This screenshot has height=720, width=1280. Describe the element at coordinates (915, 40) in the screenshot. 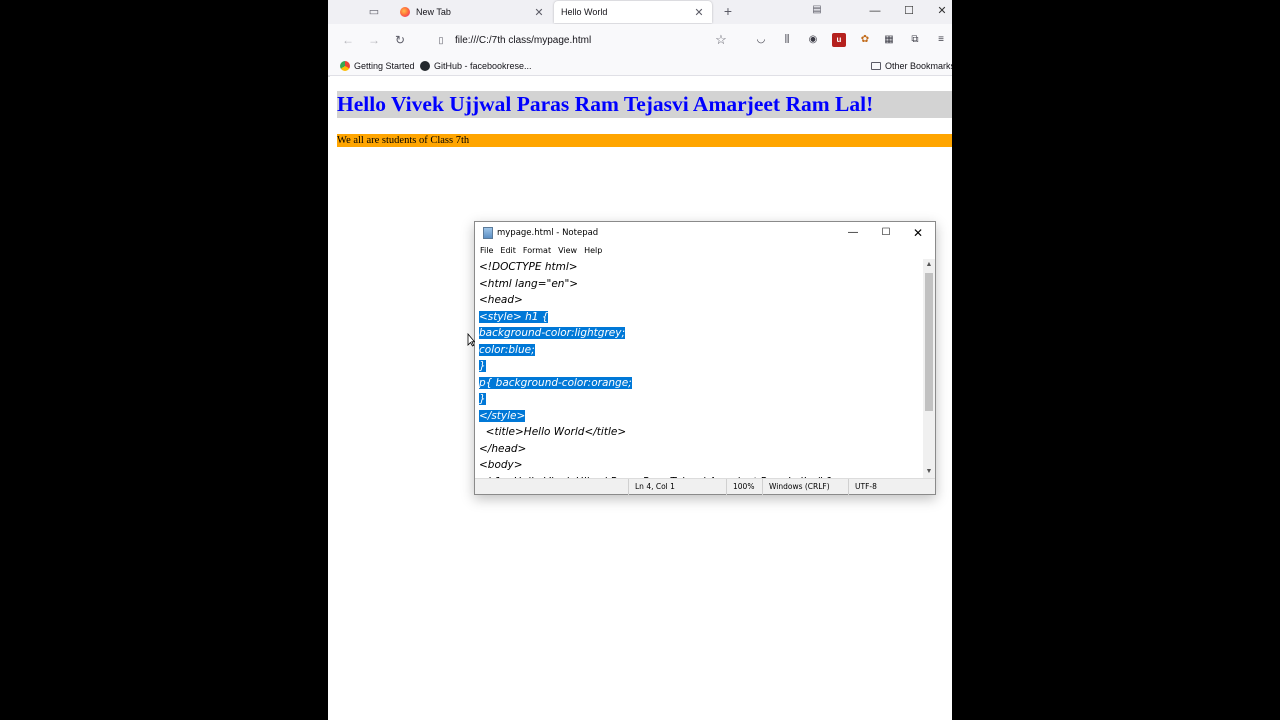

I see `extensions-puzzle-icon: ⧉` at that location.